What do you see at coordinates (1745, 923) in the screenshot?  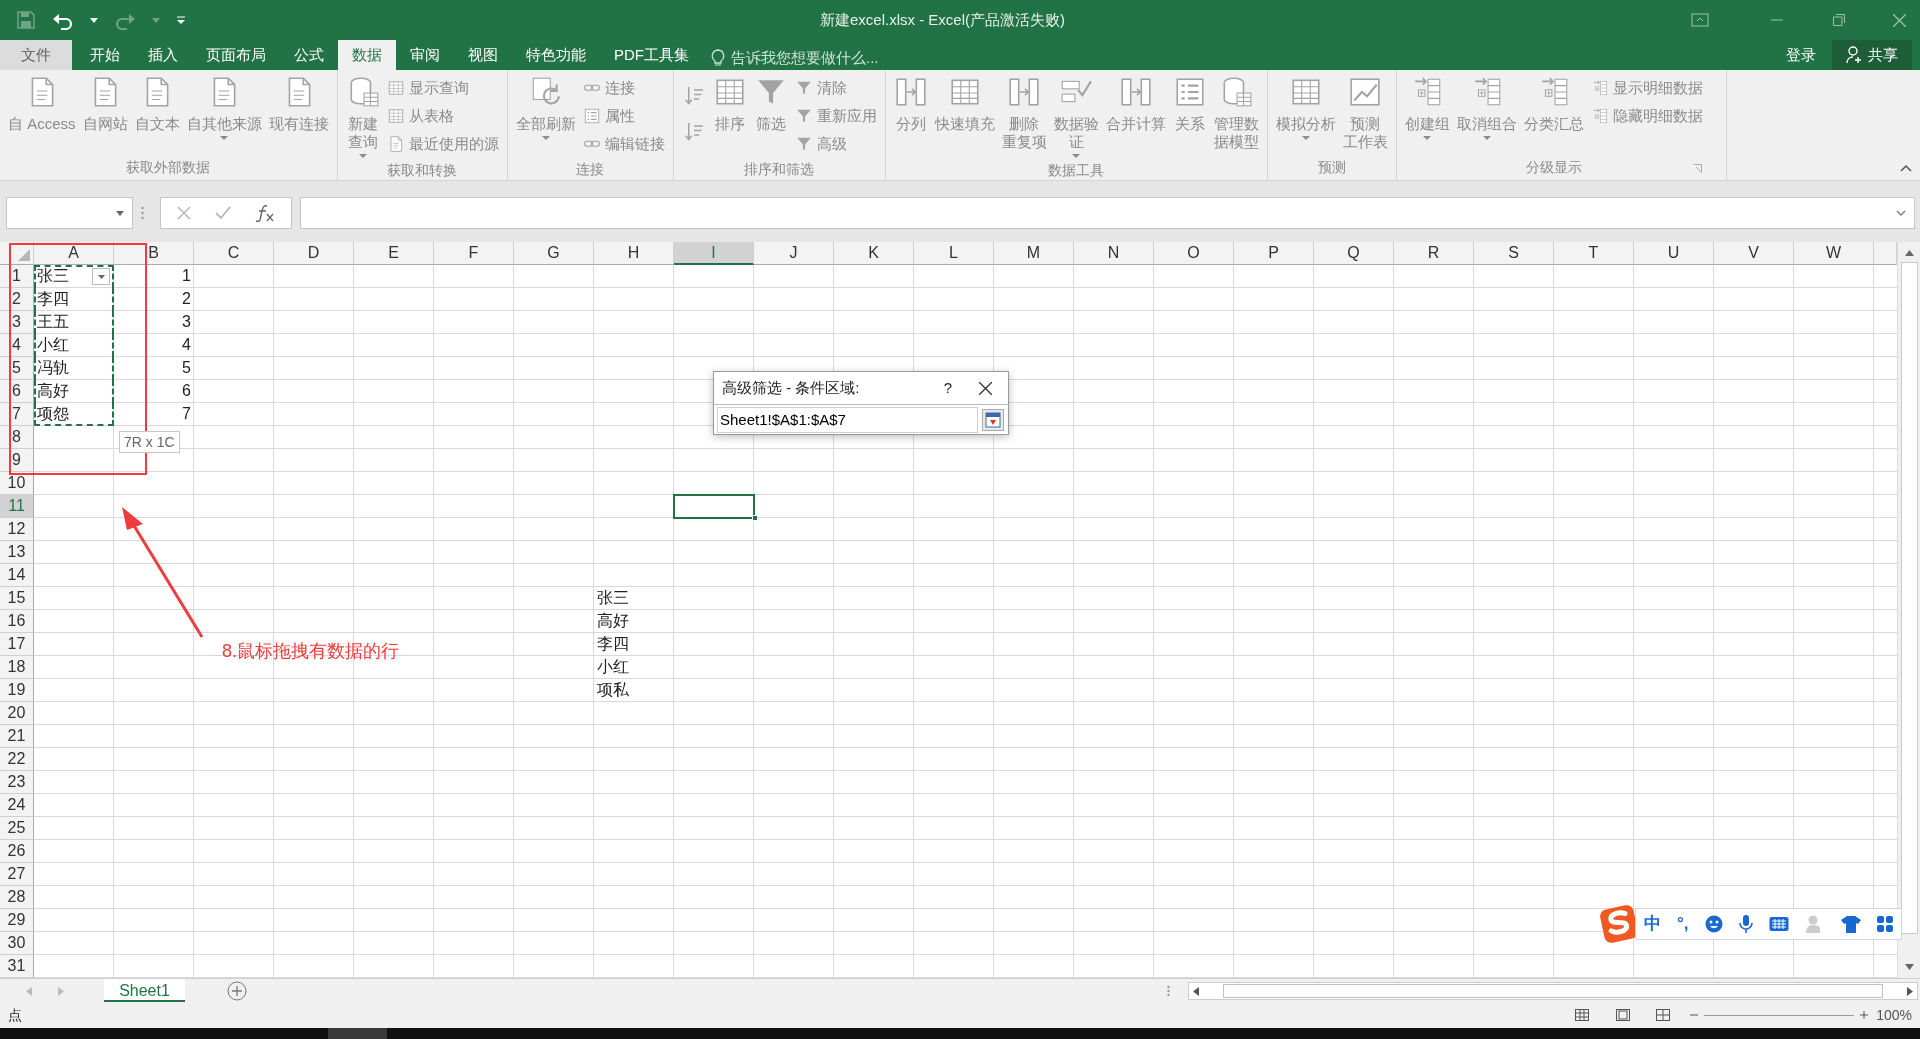 I see `microphone-icon` at bounding box center [1745, 923].